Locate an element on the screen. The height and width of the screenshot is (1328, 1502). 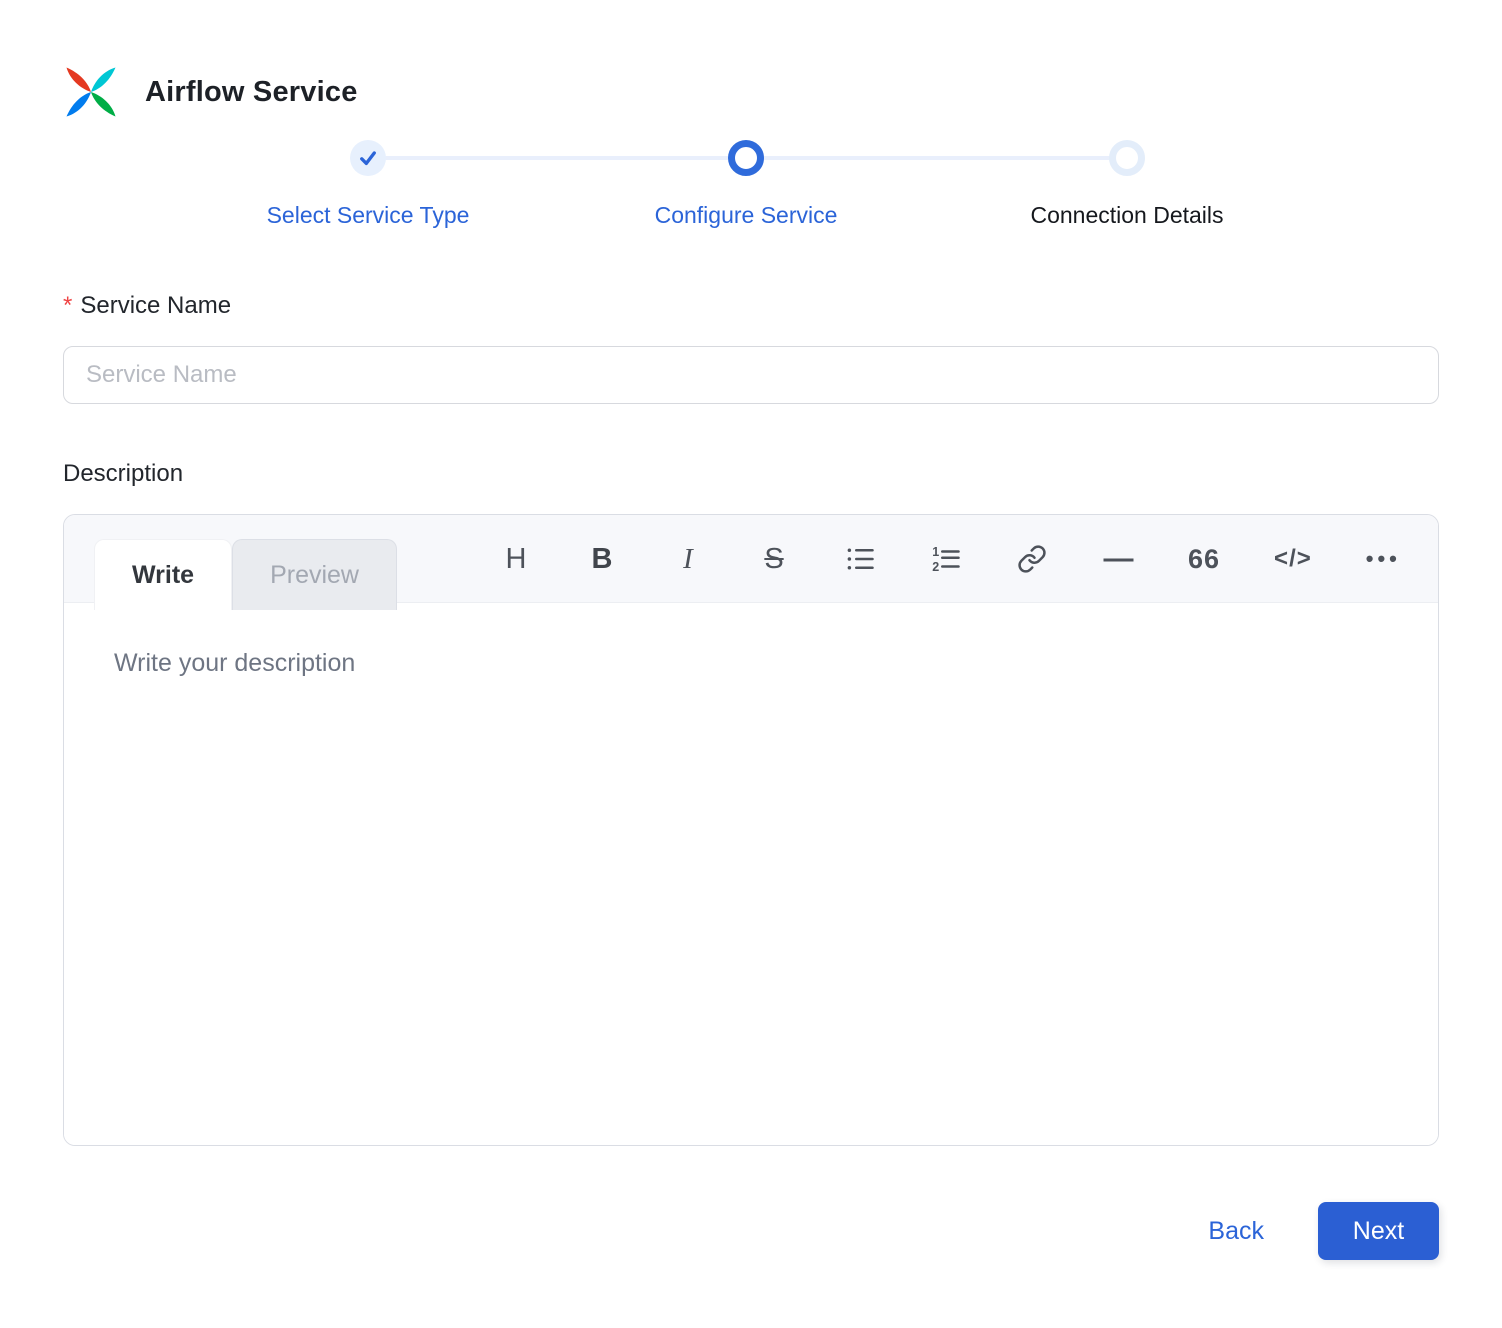
required-asterisk: * is located at coordinates (68, 305).